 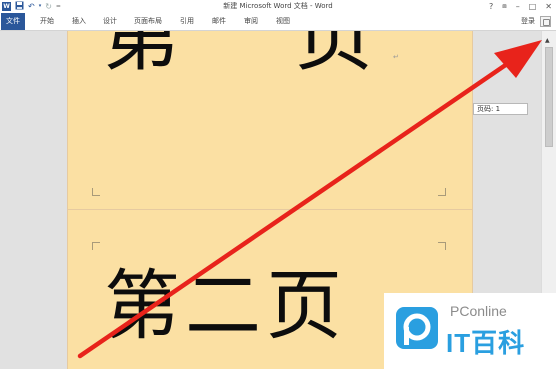 I want to click on window-controls: ? ⧈ – □ ✕, so click(x=520, y=6).